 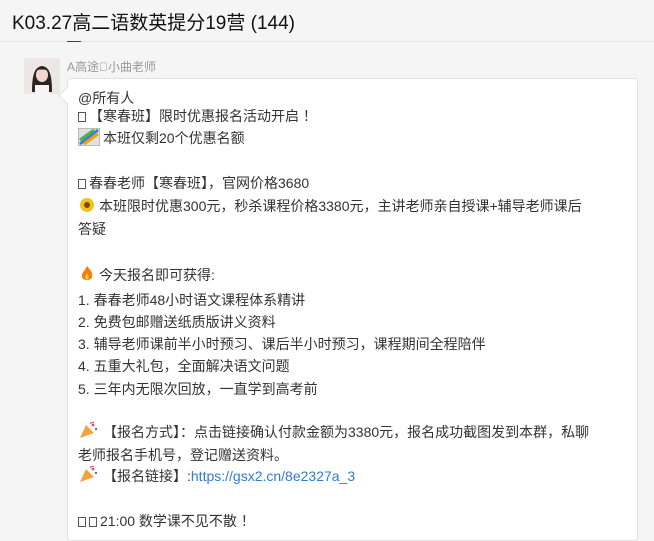 I want to click on message-line-5a: 本班限时优惠300元，秒杀课程价格3380元，主讲老师亲自授课+辅导老师课后, so click(x=340, y=206).